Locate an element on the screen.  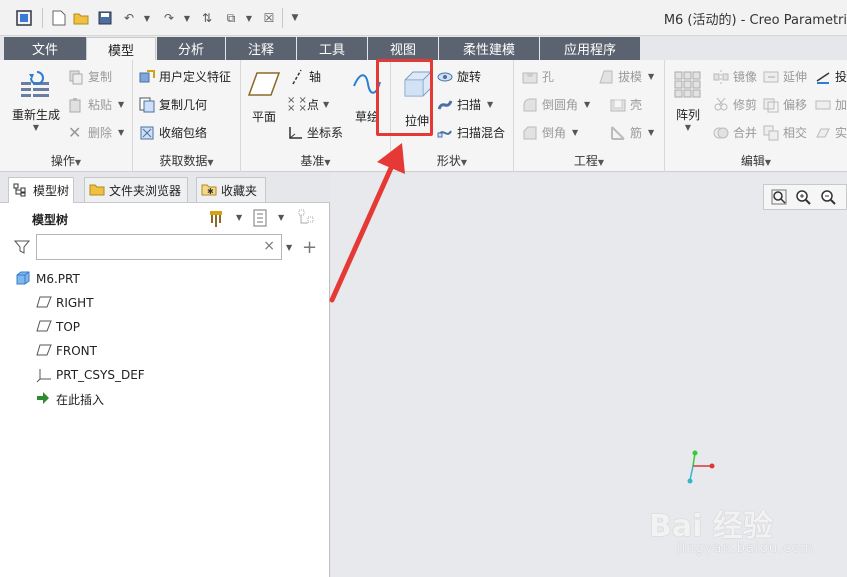
solidify-button: 实 is located at coordinates (831, 132).